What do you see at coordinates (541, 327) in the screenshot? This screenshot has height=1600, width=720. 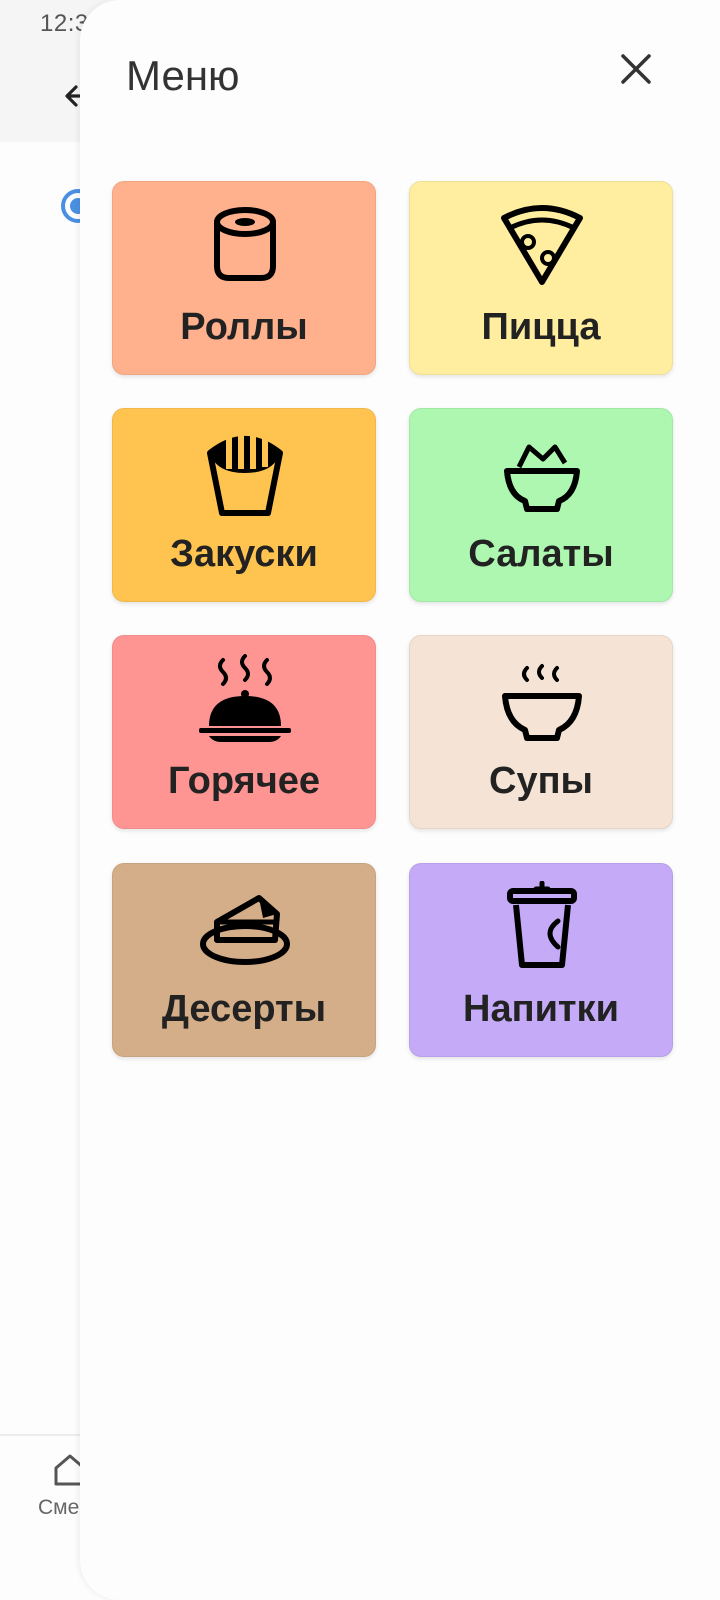 I see `category-label: Пицца` at bounding box center [541, 327].